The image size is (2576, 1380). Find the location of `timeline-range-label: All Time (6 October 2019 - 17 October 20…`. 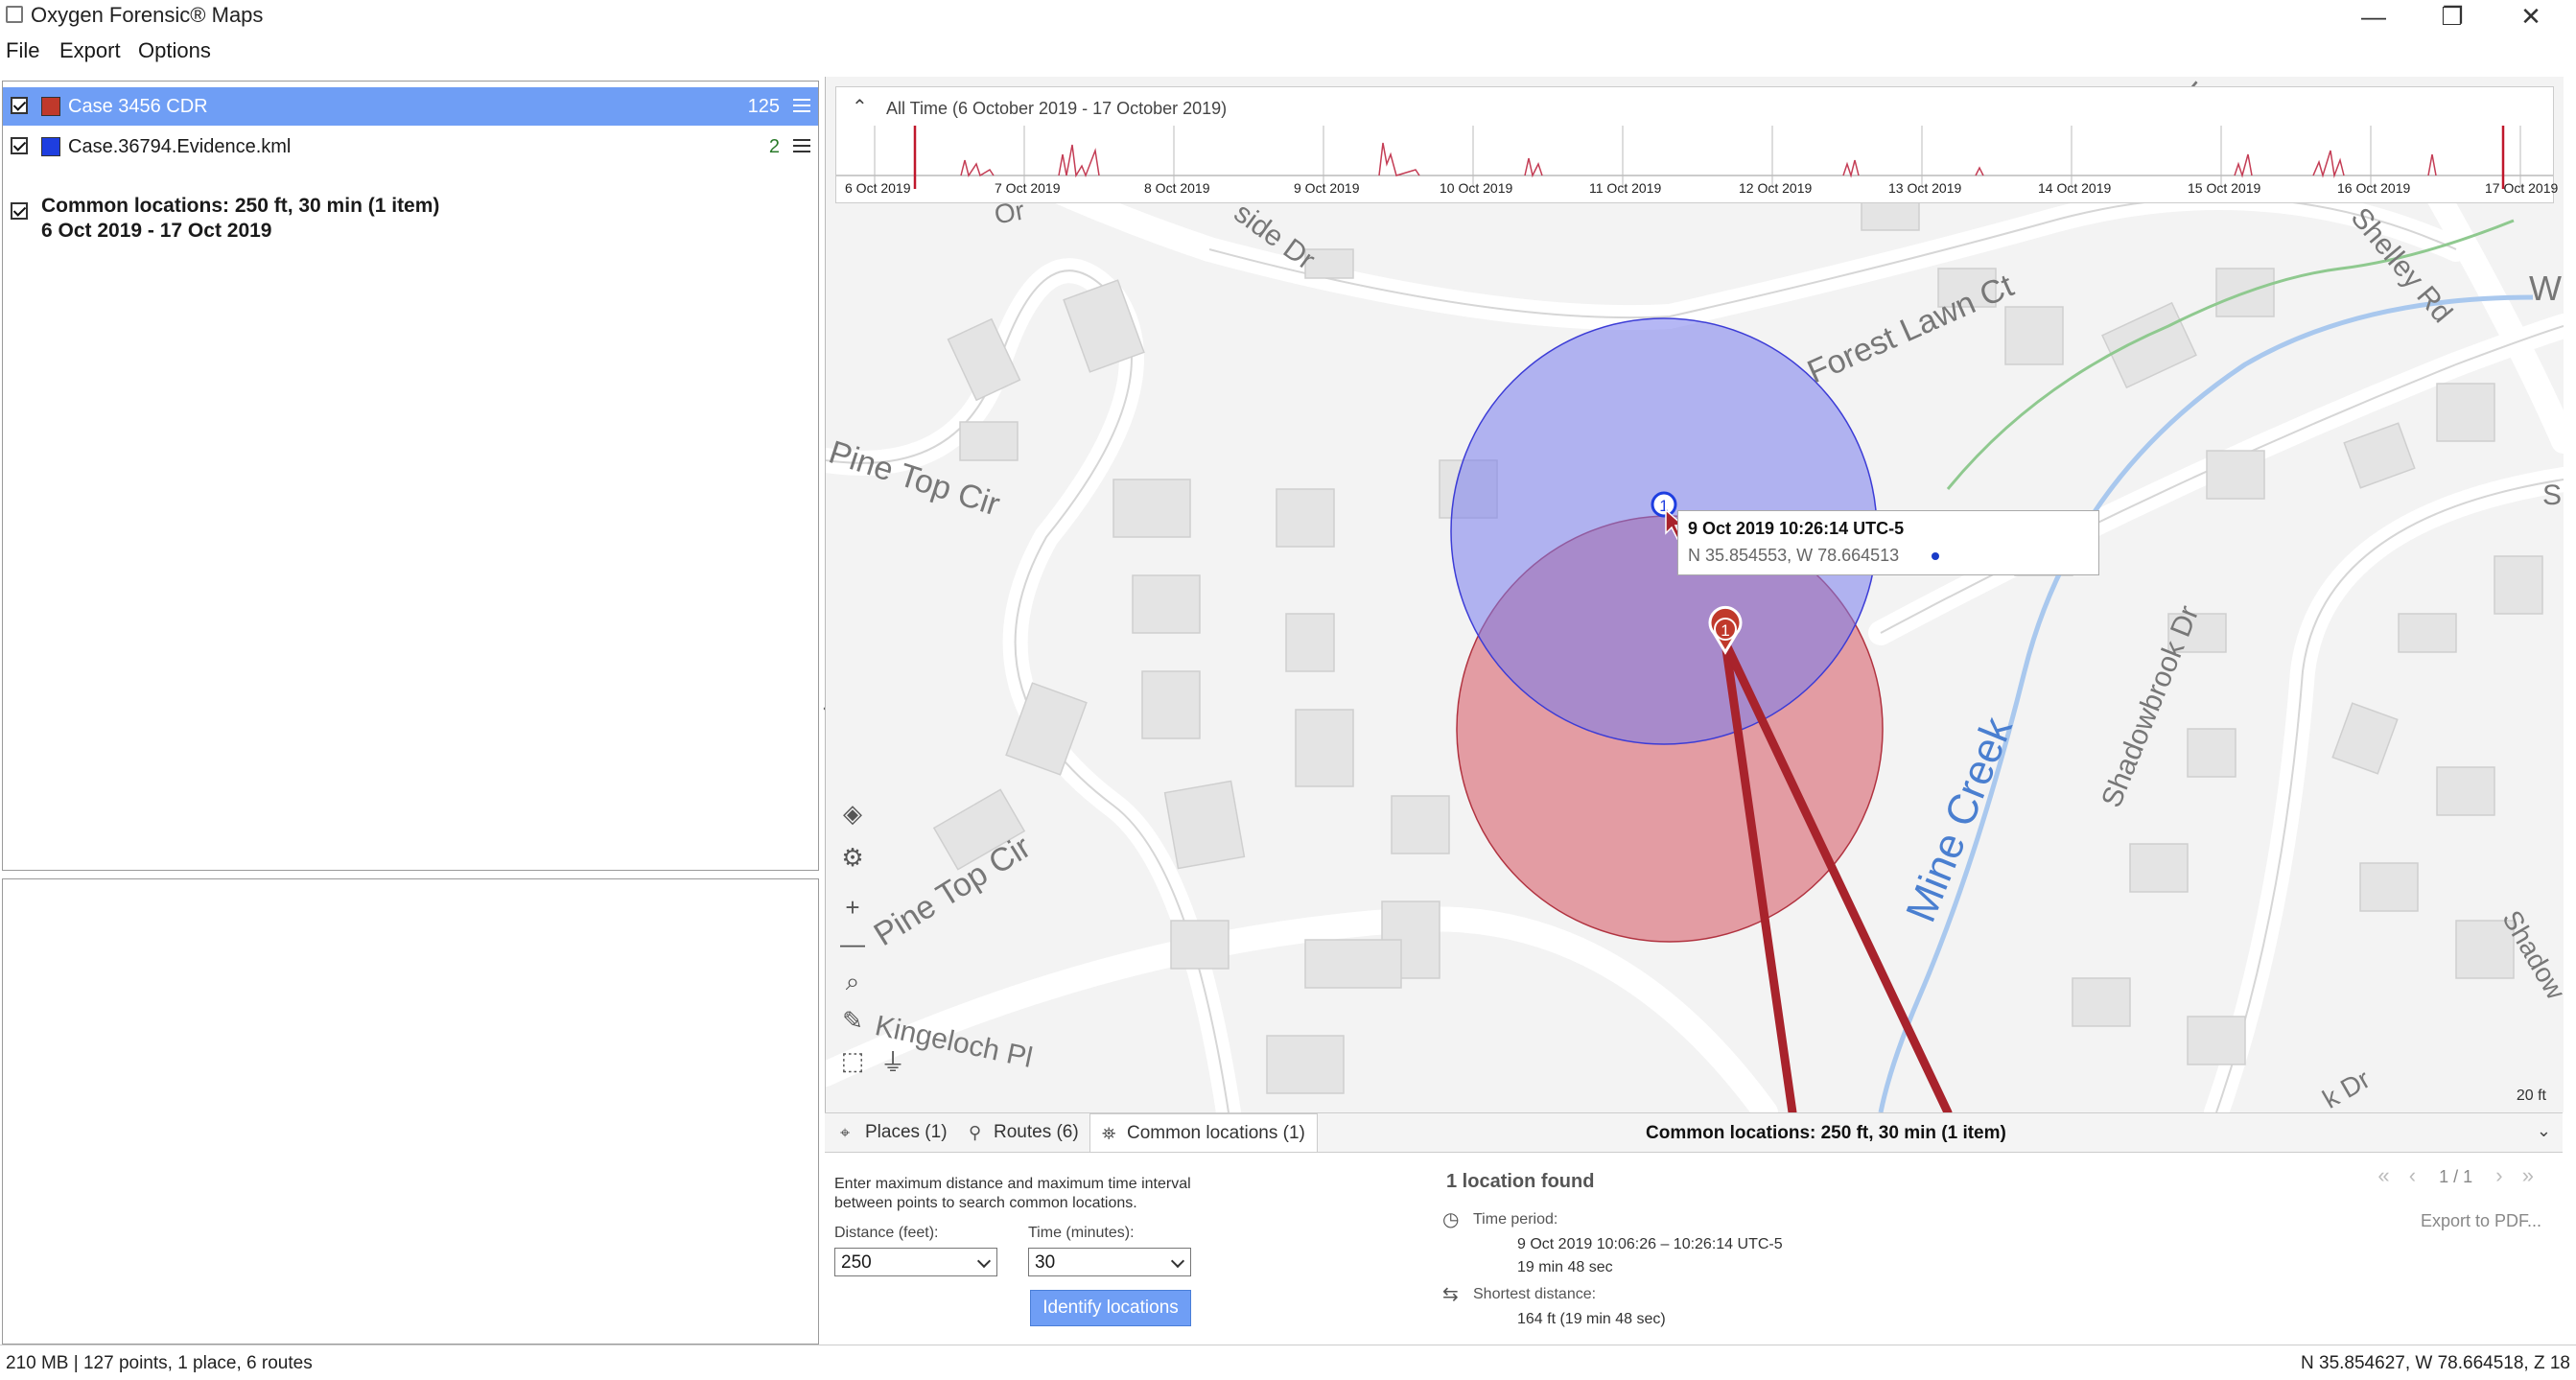

timeline-range-label: All Time (6 October 2019 - 17 October 20… is located at coordinates (1057, 108).